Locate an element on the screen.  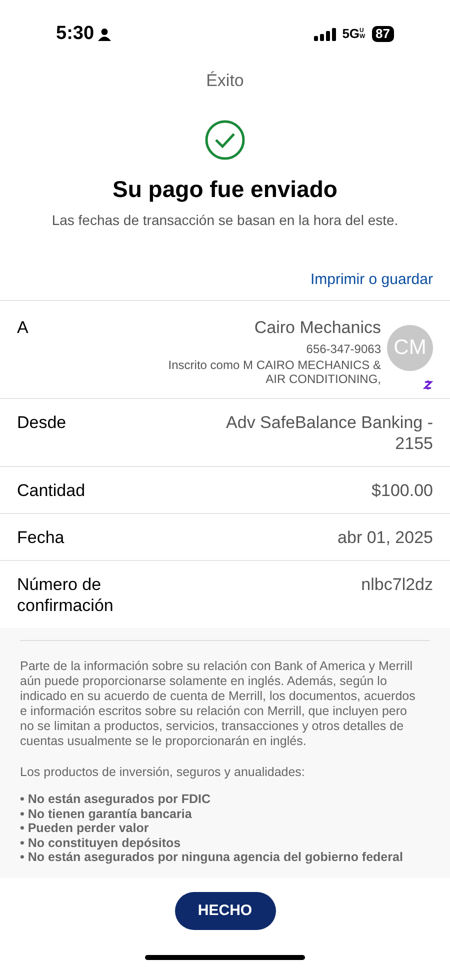
recipient-phone: 656-347-9063 is located at coordinates (343, 349).